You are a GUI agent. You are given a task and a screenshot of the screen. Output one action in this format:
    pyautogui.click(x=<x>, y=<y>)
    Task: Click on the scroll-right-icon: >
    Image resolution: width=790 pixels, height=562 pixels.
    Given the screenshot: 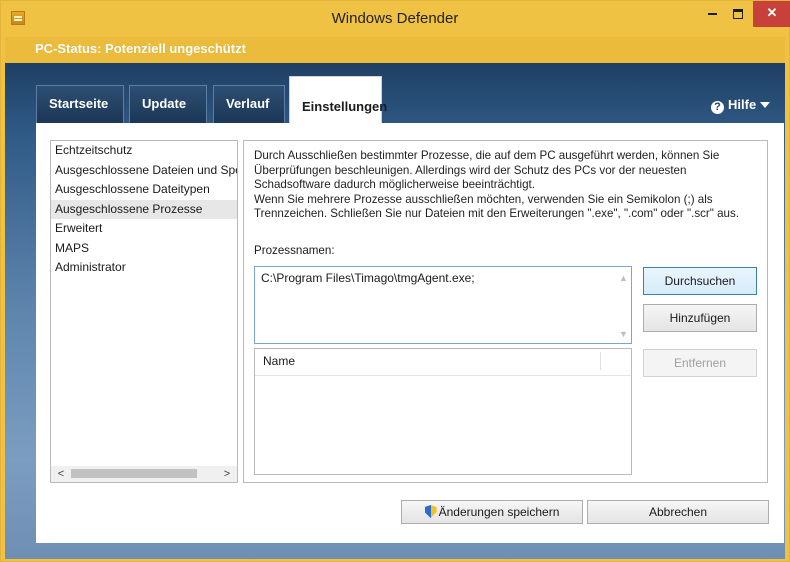 What is the action you would take?
    pyautogui.click(x=227, y=474)
    